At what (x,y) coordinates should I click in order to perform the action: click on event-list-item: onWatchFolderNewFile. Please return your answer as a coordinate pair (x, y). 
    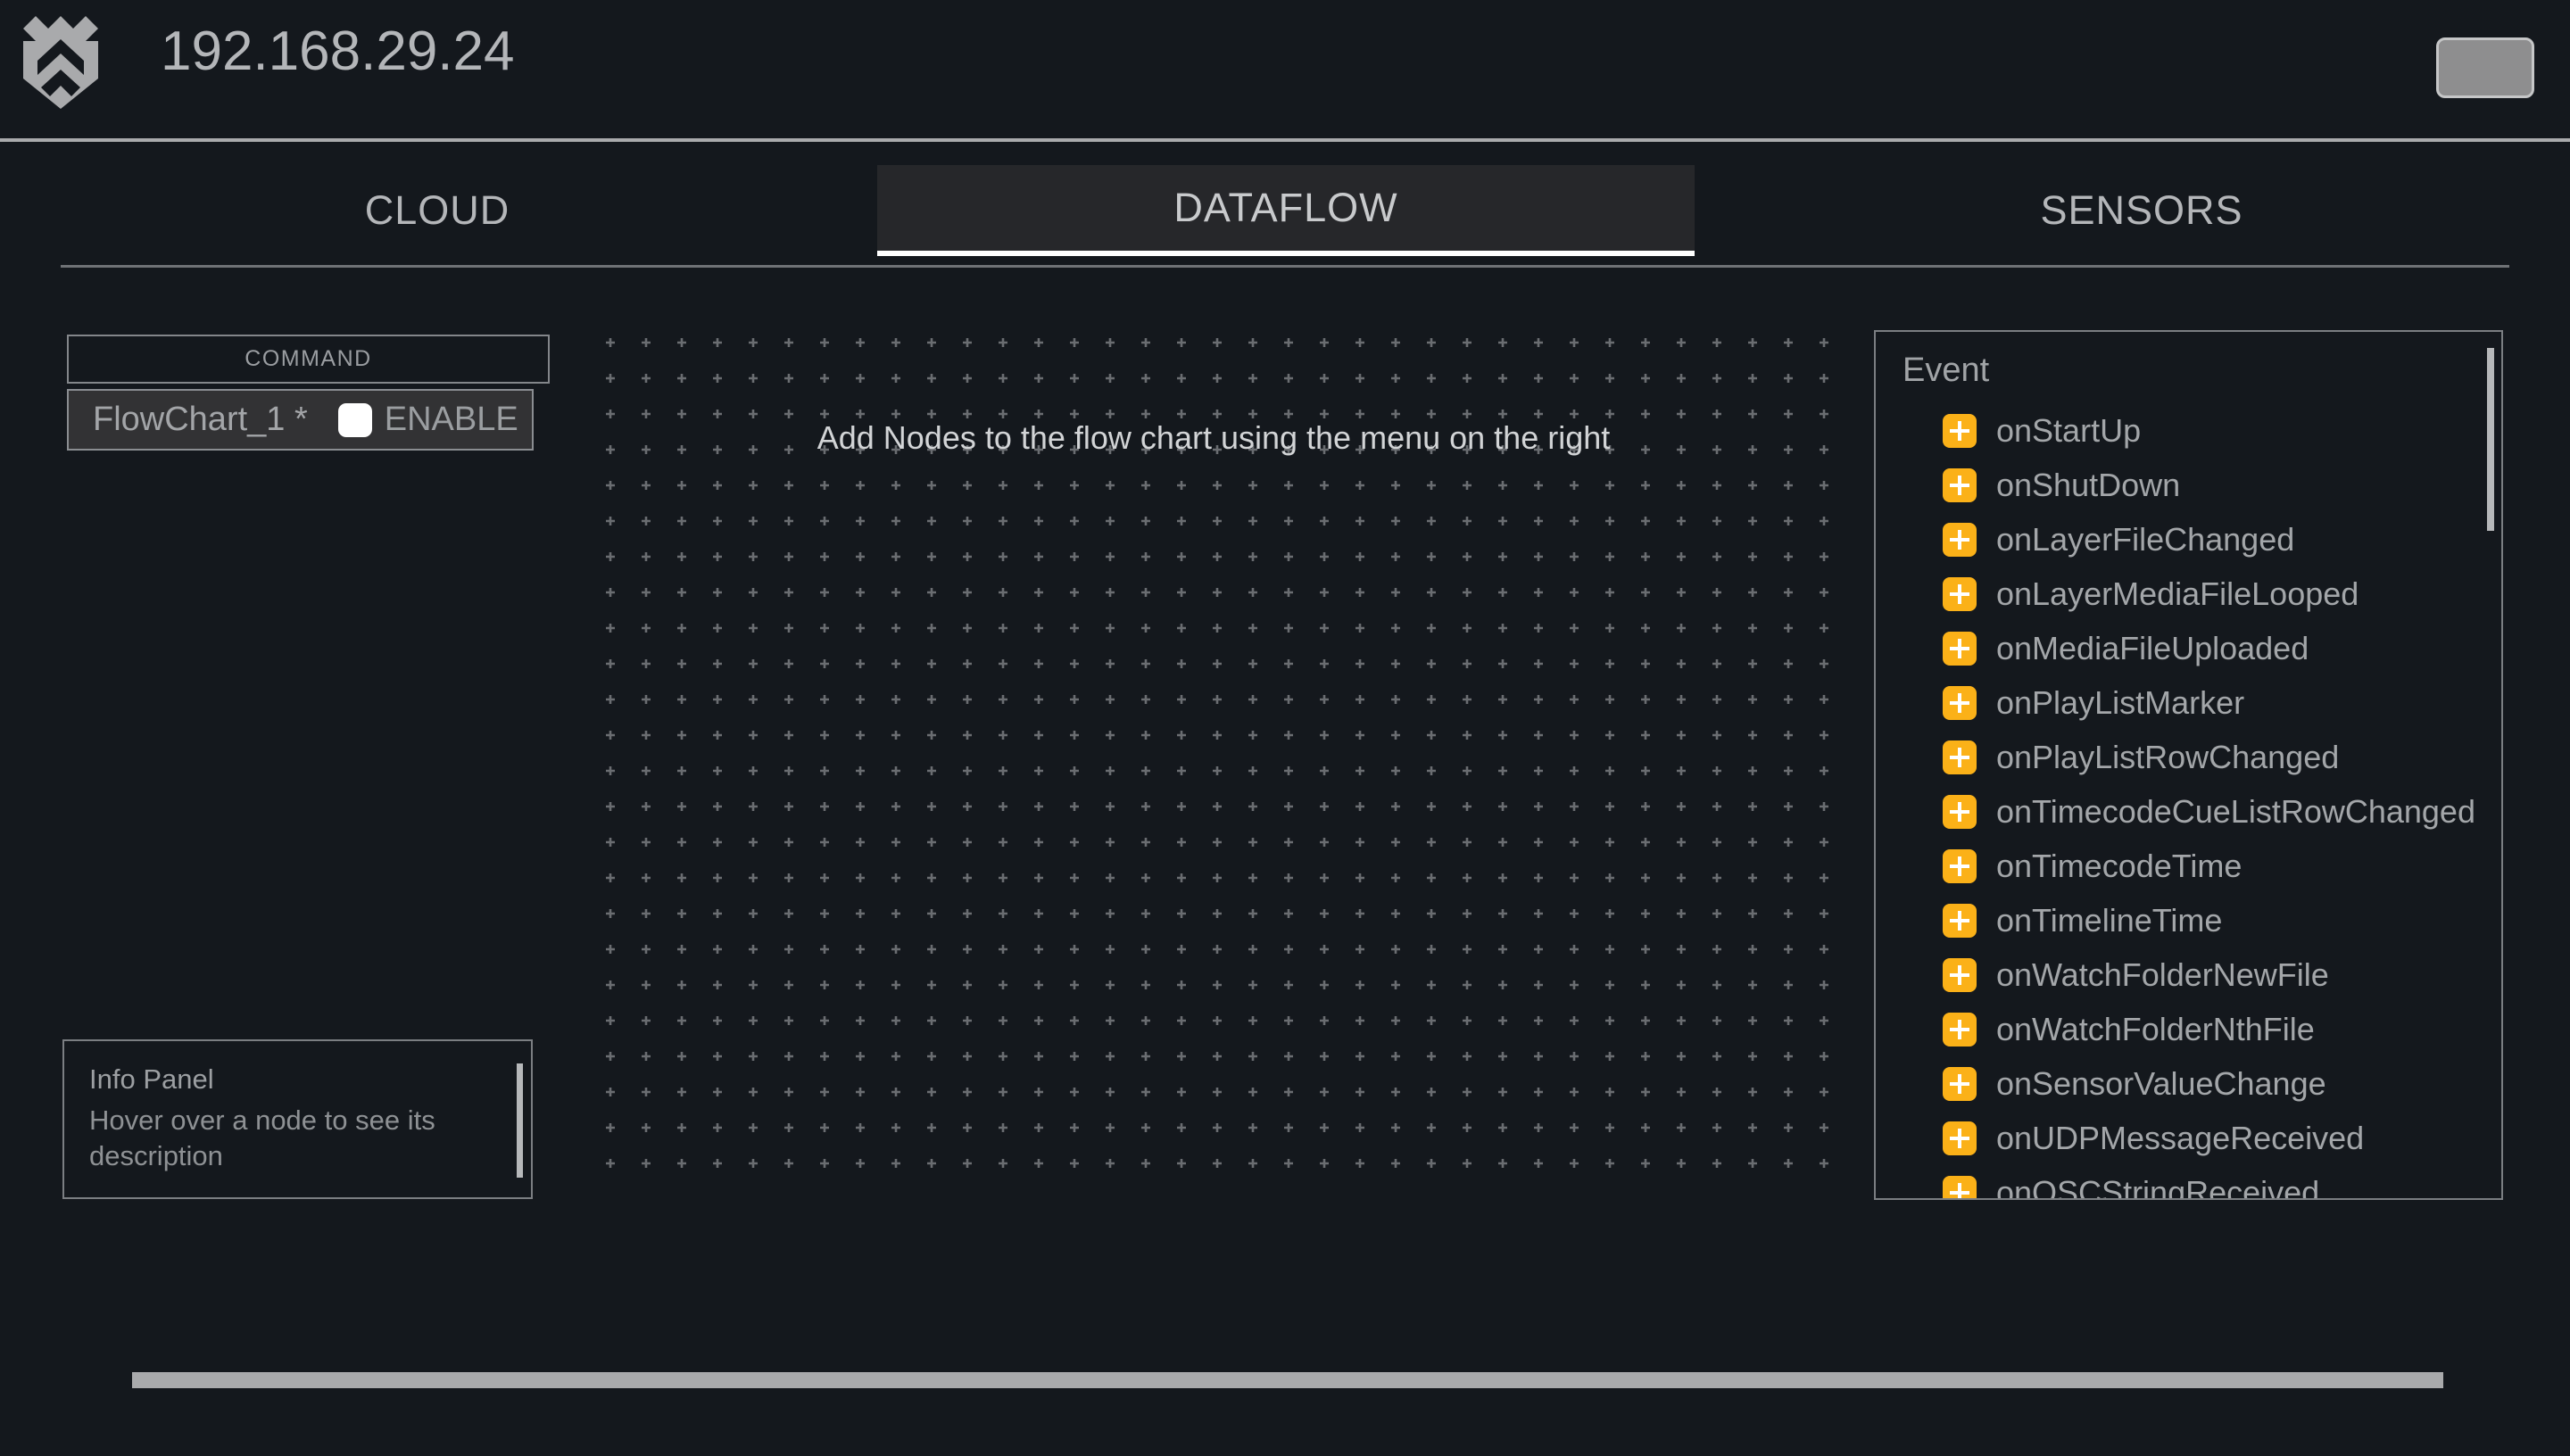
    Looking at the image, I should click on (2188, 975).